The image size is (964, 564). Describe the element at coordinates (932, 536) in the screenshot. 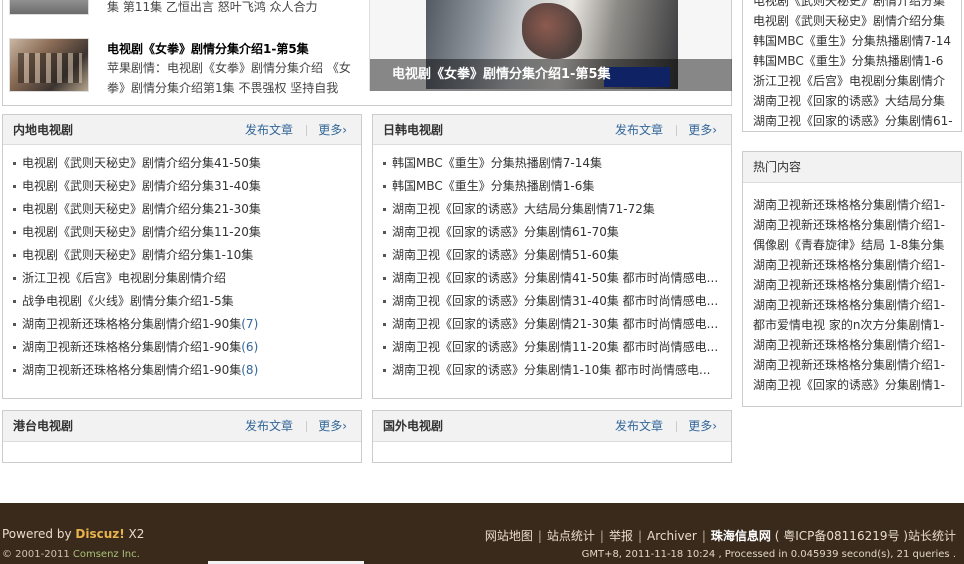

I see `stats-link: 站长统计` at that location.